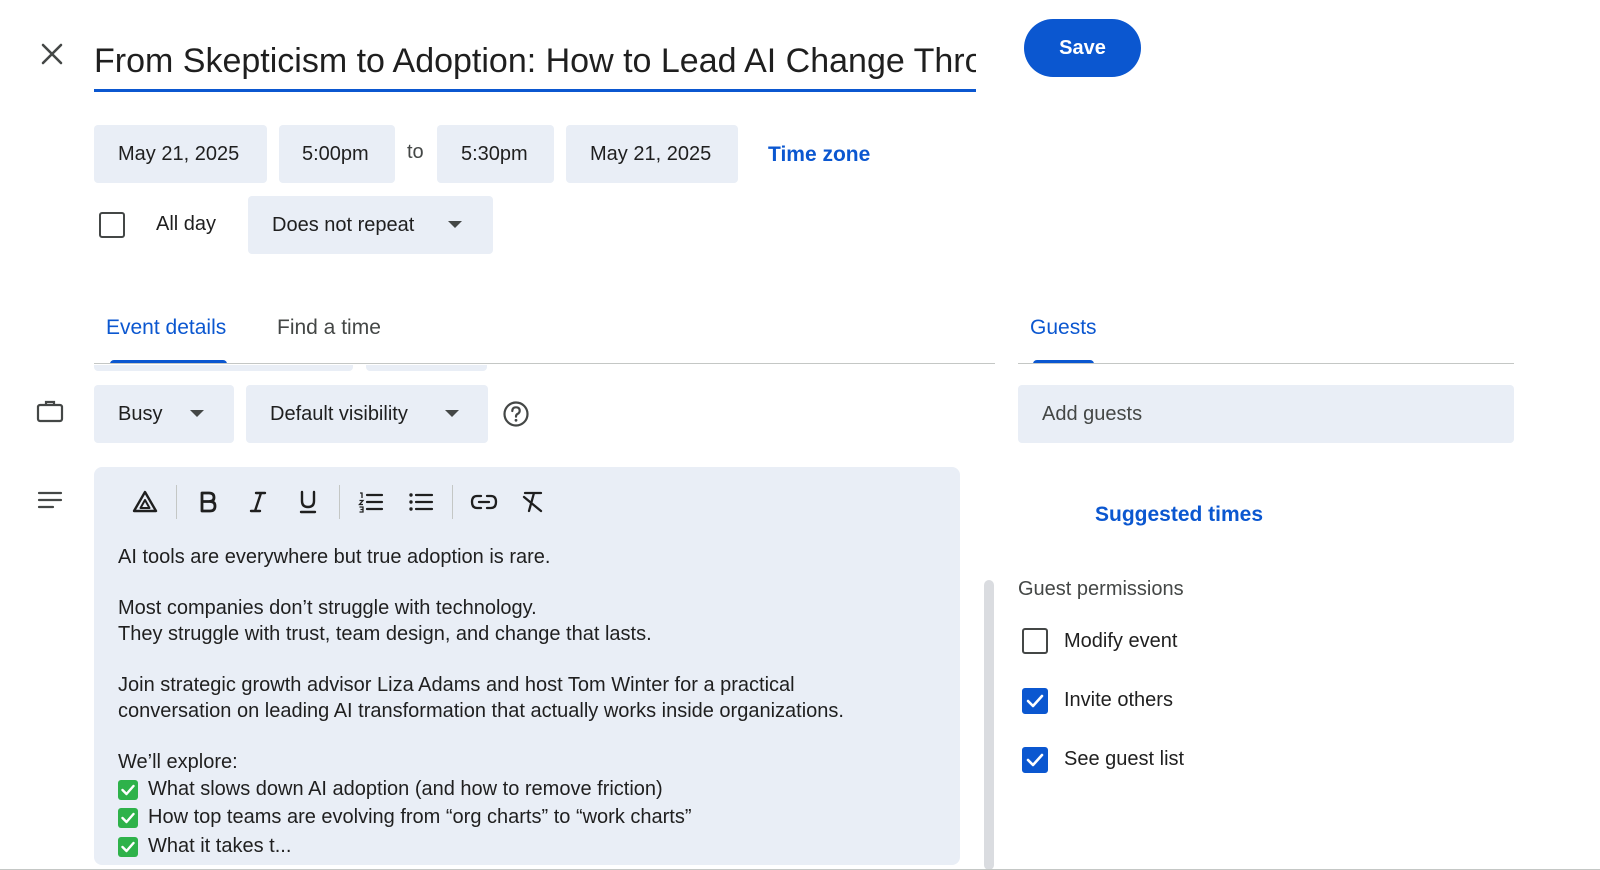 The width and height of the screenshot is (1600, 870). Describe the element at coordinates (652, 154) in the screenshot. I see `end-date-field: May 21, 2025` at that location.